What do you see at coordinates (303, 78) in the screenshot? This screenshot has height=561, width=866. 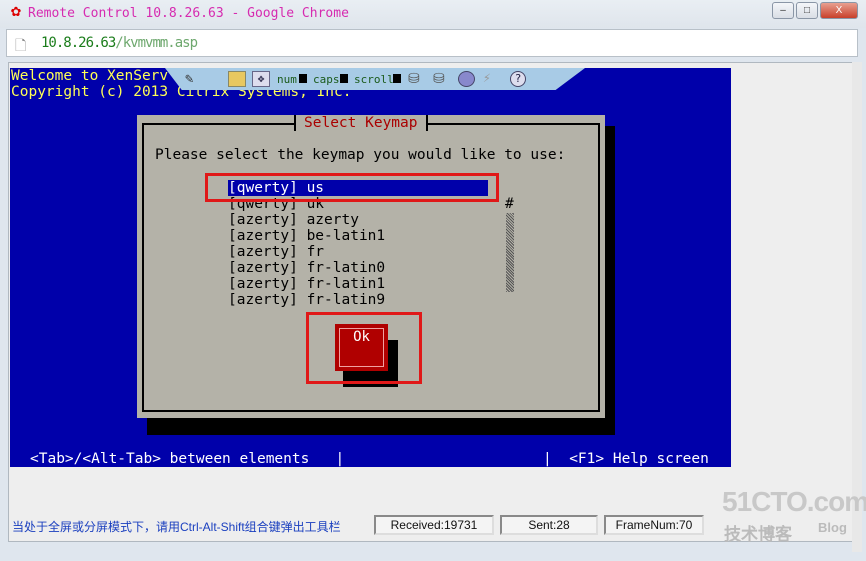 I see `num-indicator` at bounding box center [303, 78].